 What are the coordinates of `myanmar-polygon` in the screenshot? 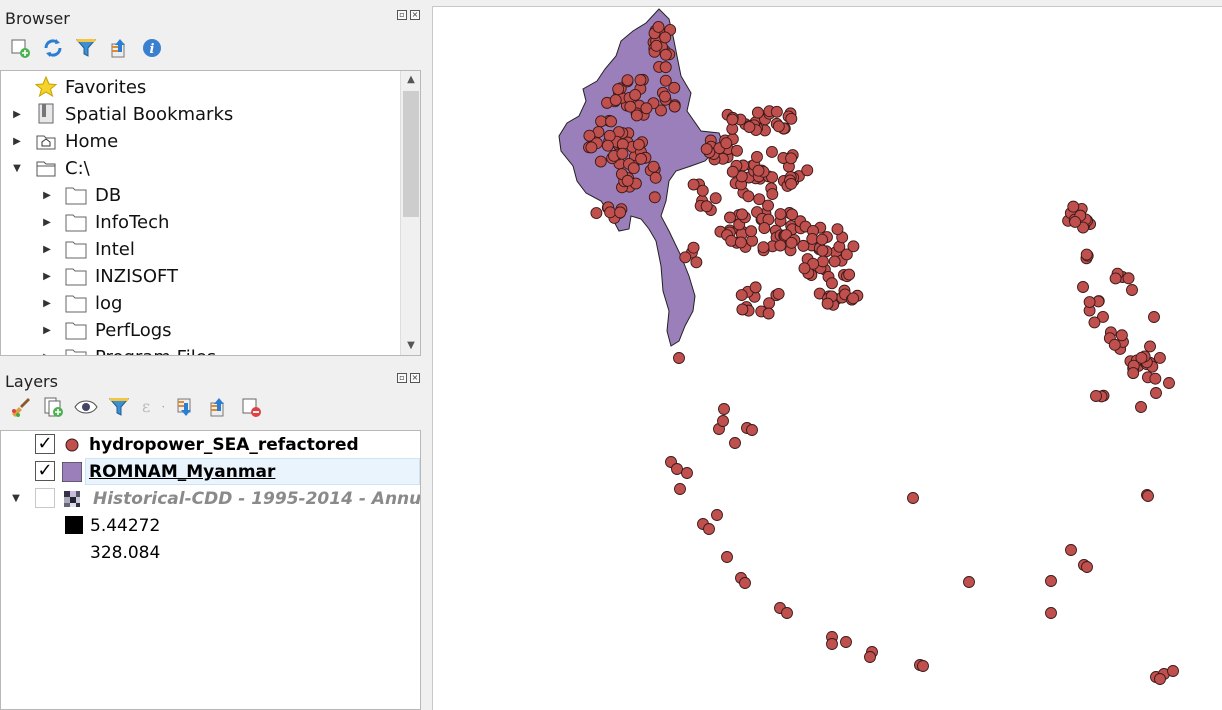 It's located at (641, 177).